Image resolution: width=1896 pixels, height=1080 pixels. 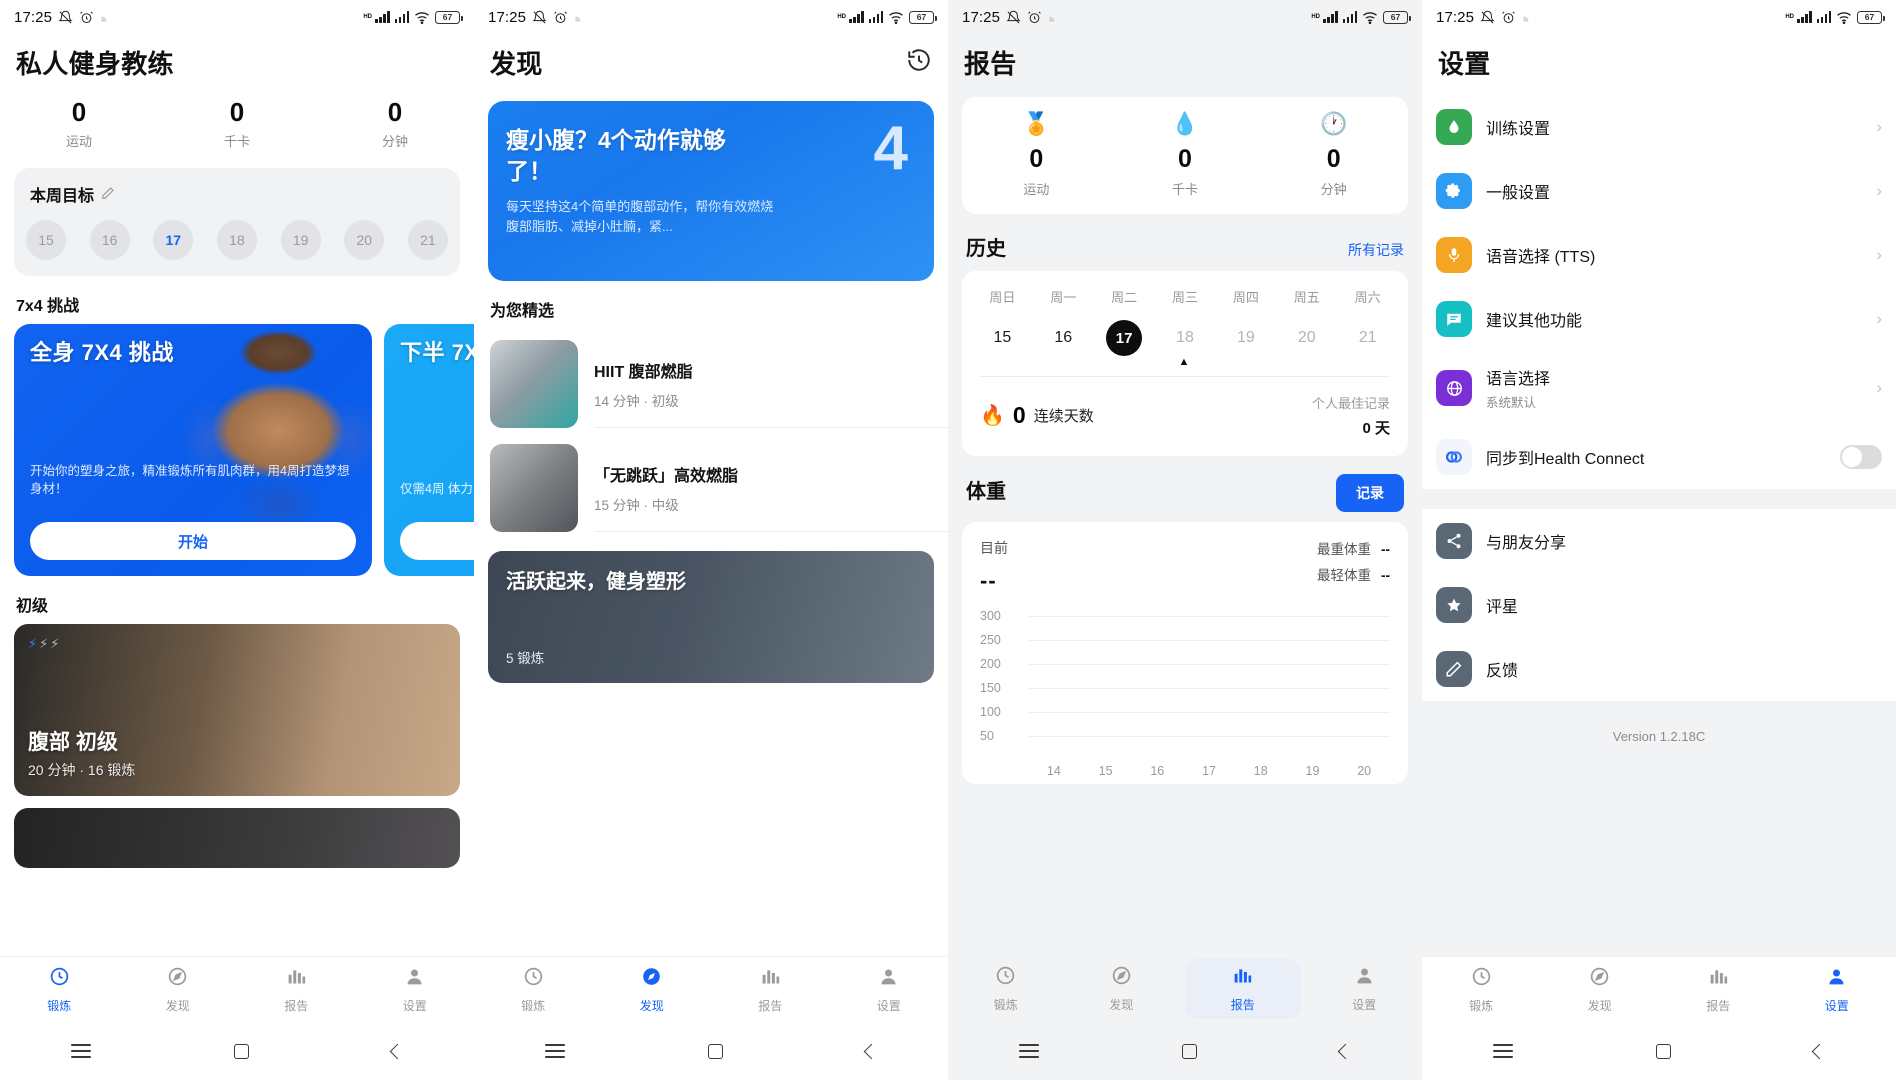 What do you see at coordinates (988, 580) in the screenshot?
I see `current-weight-value: --` at bounding box center [988, 580].